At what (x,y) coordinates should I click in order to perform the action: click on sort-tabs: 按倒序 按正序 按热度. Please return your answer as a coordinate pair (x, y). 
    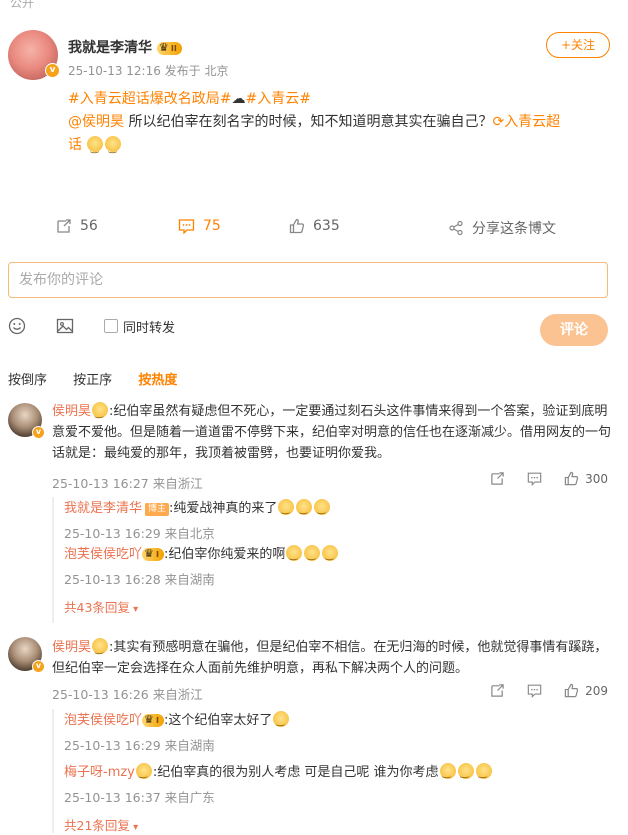
    Looking at the image, I should click on (103, 378).